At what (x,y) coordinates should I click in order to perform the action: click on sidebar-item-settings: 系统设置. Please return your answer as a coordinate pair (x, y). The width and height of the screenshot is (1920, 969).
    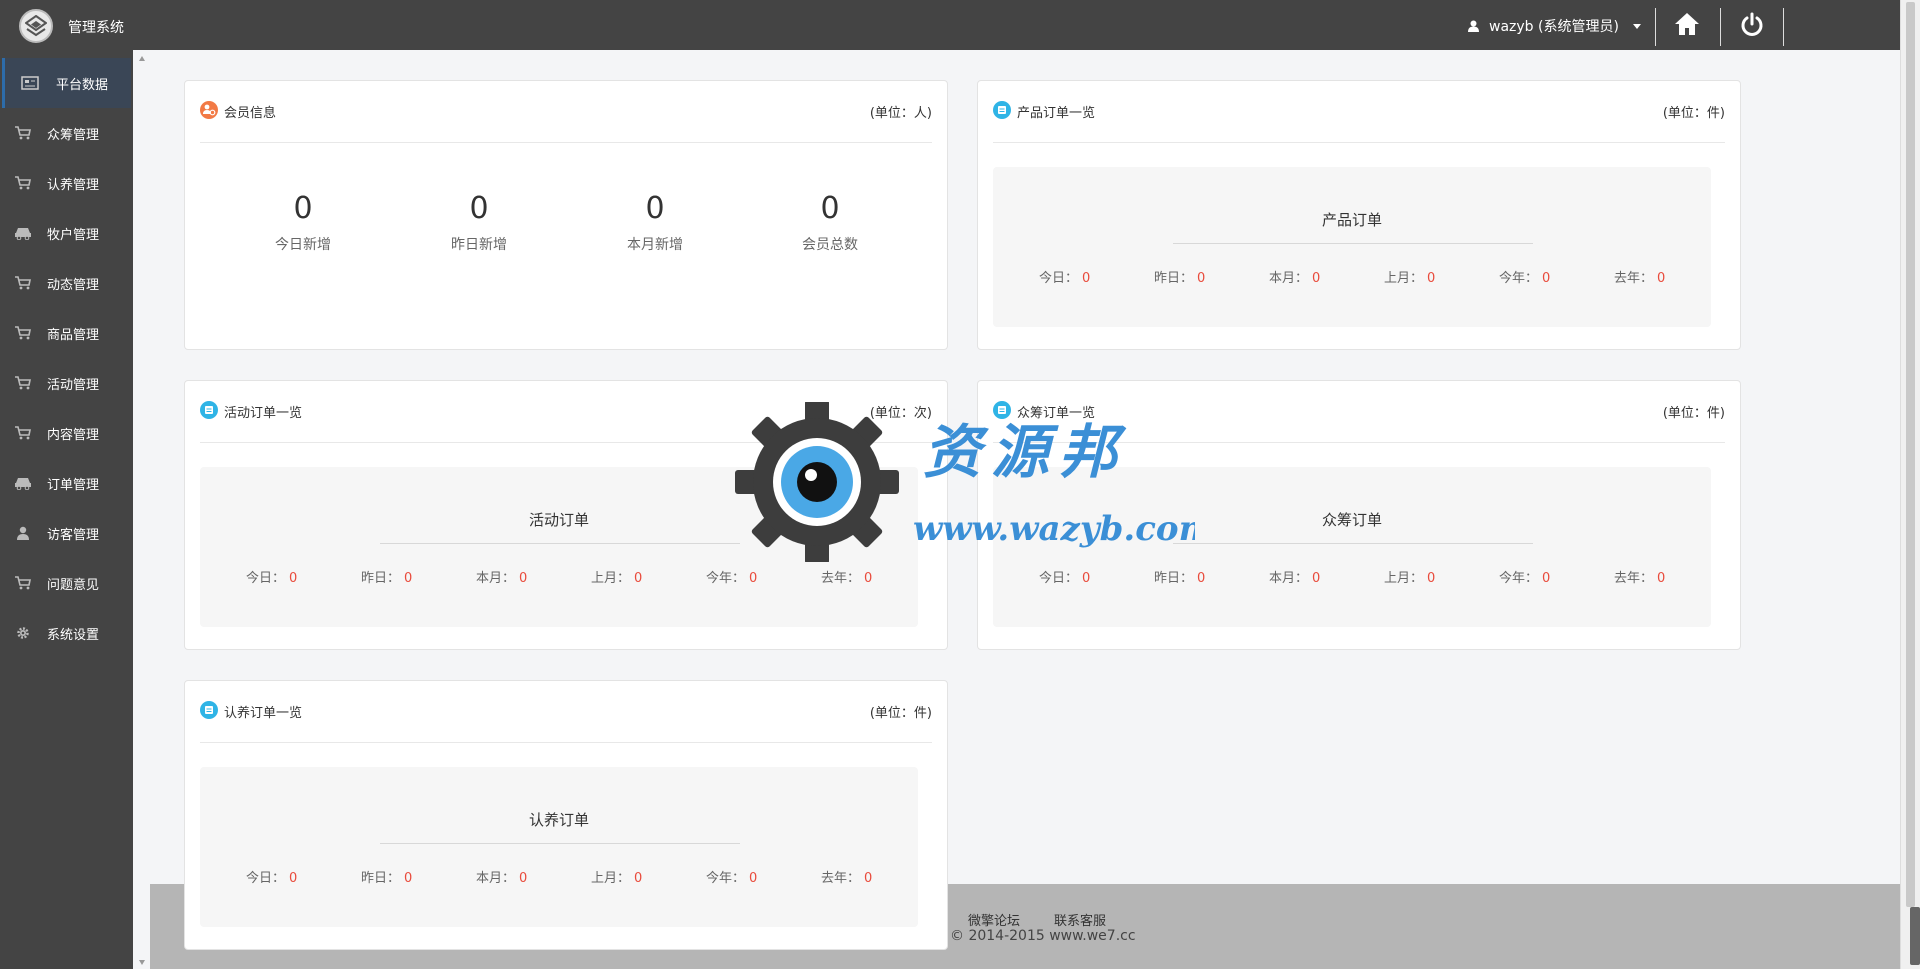
    Looking at the image, I should click on (66, 633).